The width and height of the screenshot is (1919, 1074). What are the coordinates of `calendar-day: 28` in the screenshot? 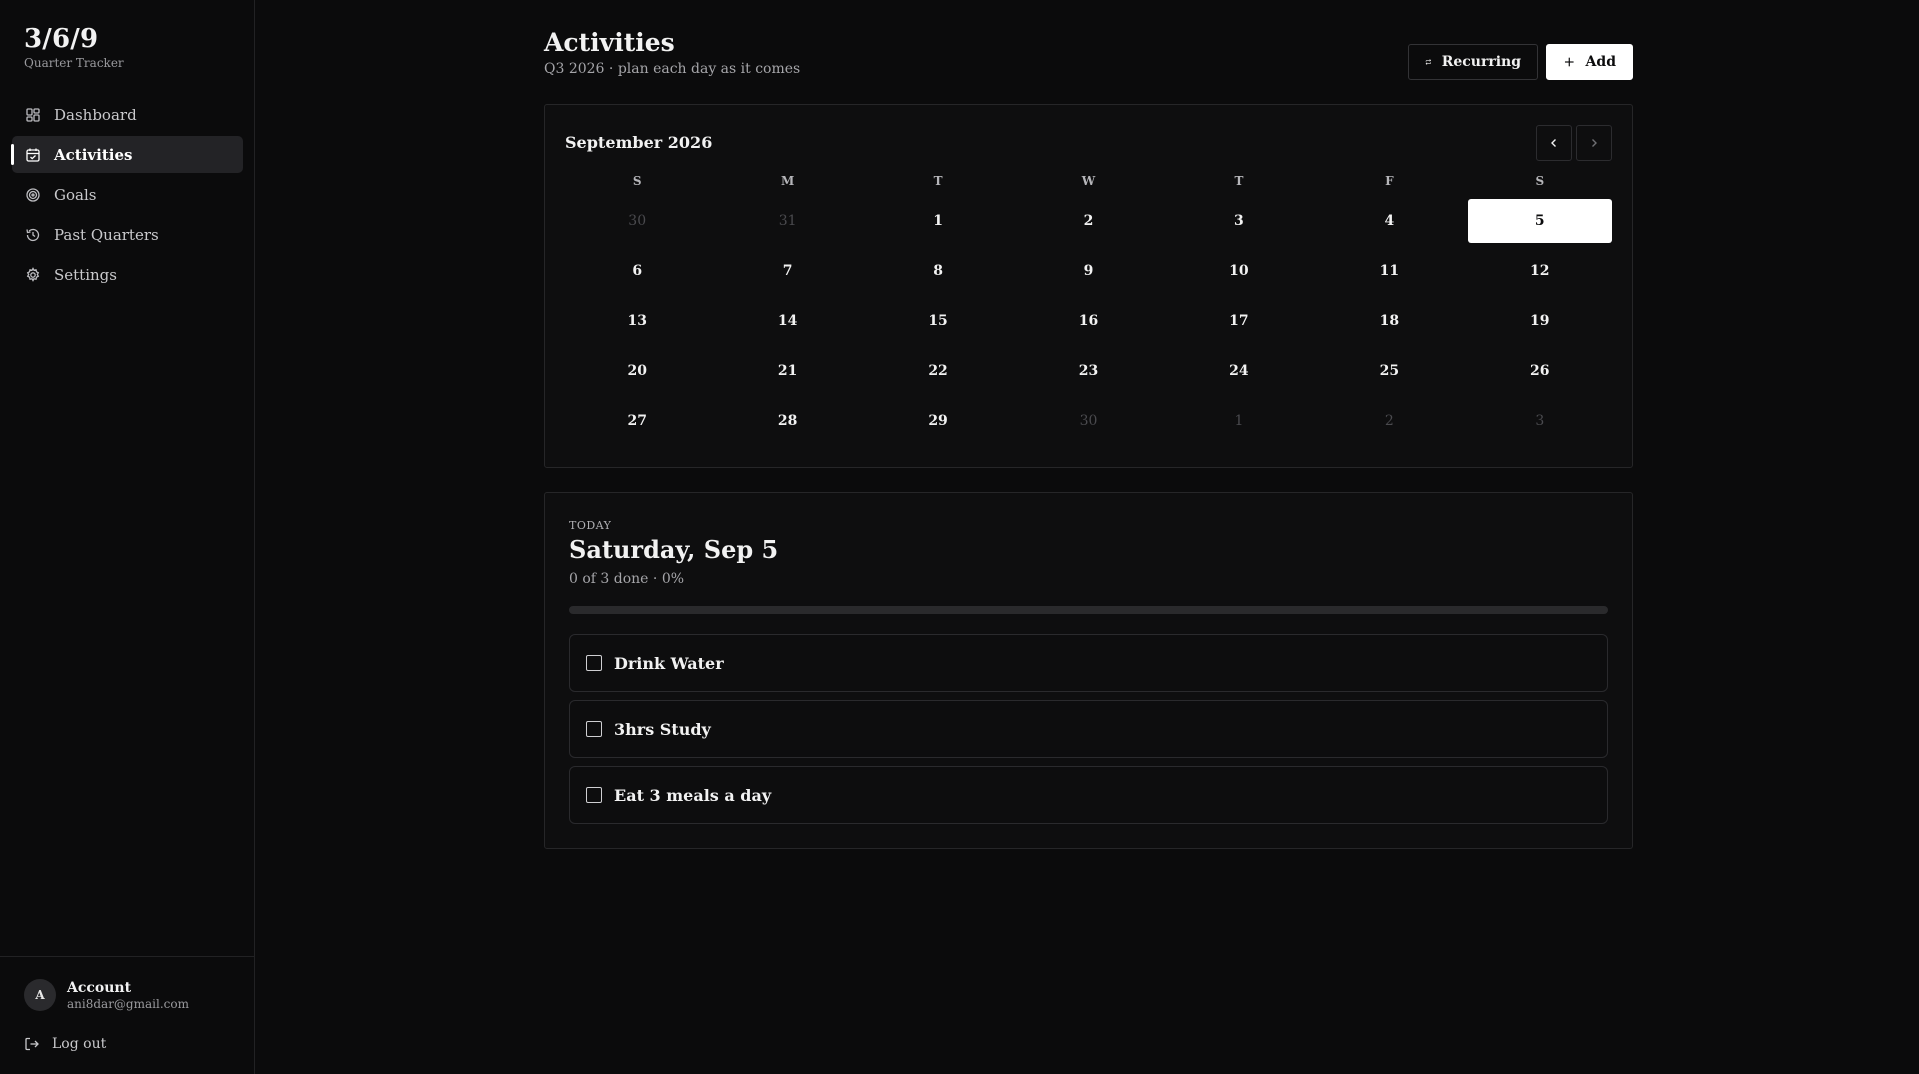 It's located at (787, 421).